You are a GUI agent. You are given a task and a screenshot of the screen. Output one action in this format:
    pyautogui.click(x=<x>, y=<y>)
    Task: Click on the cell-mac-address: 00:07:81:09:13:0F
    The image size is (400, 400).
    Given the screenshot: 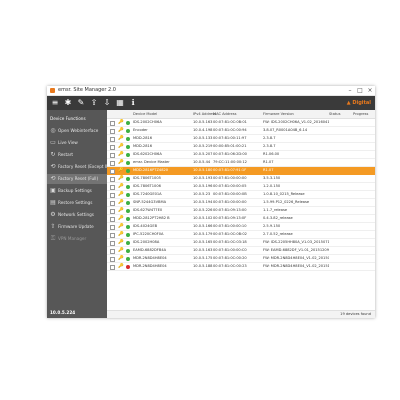 What is the action you would take?
    pyautogui.click(x=230, y=218)
    